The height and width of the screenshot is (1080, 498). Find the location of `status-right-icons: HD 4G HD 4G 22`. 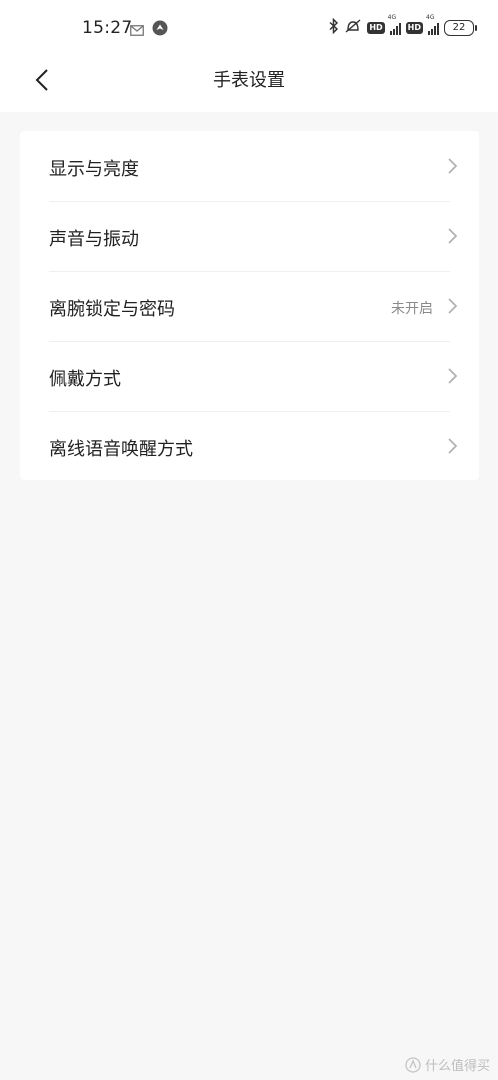

status-right-icons: HD 4G HD 4G 22 is located at coordinates (403, 26).